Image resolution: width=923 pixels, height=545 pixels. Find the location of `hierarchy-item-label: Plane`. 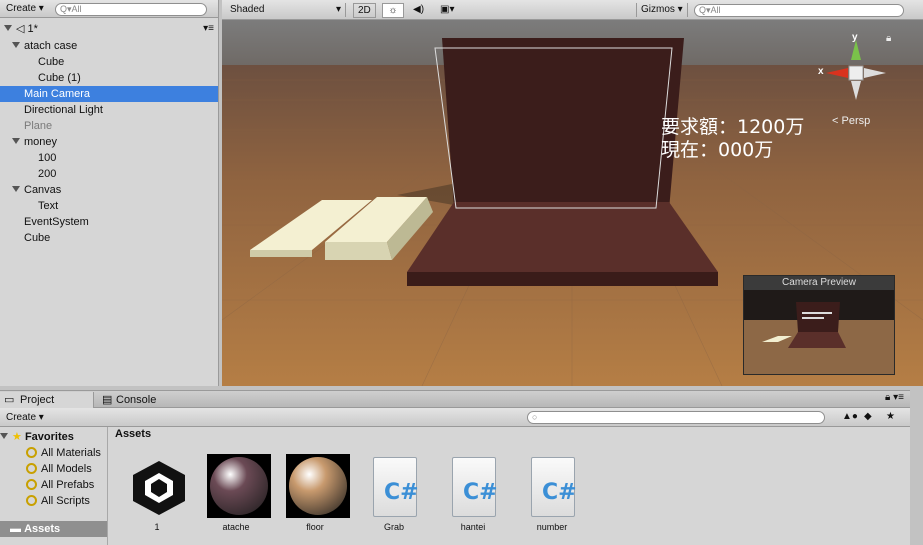

hierarchy-item-label: Plane is located at coordinates (38, 126).